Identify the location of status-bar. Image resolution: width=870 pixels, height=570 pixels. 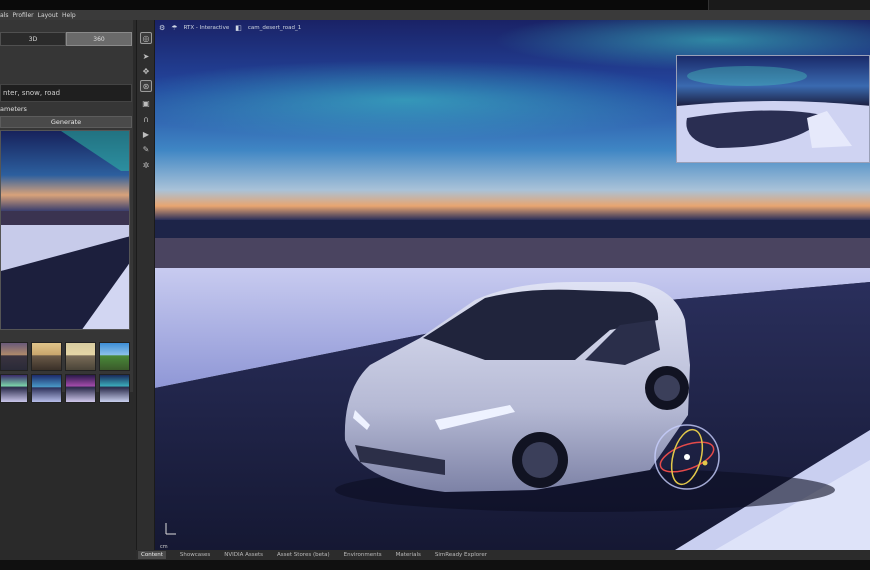
(435, 565).